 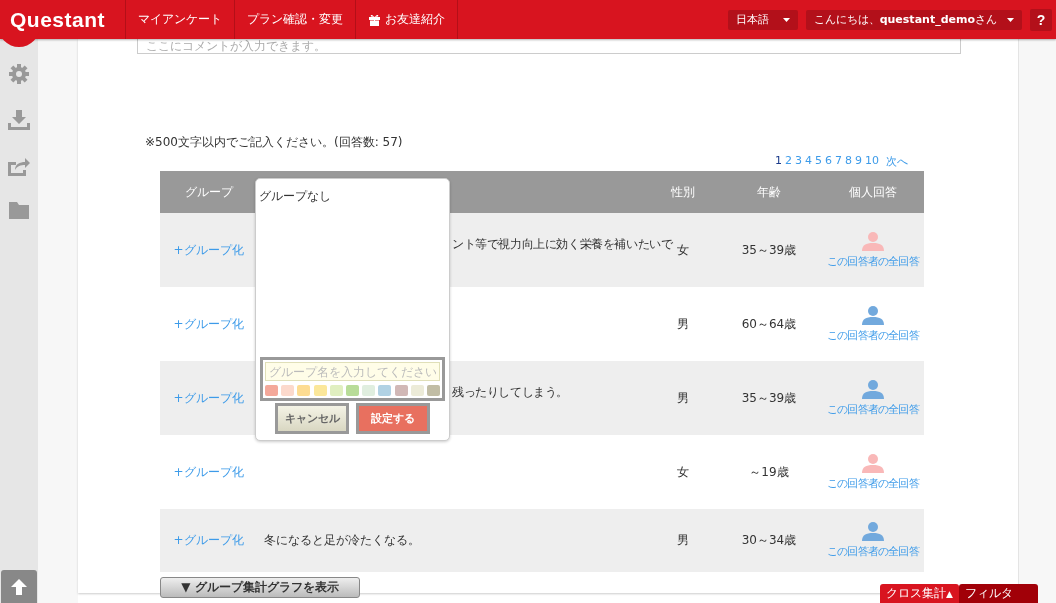 I want to click on page-link: 4, so click(x=808, y=161).